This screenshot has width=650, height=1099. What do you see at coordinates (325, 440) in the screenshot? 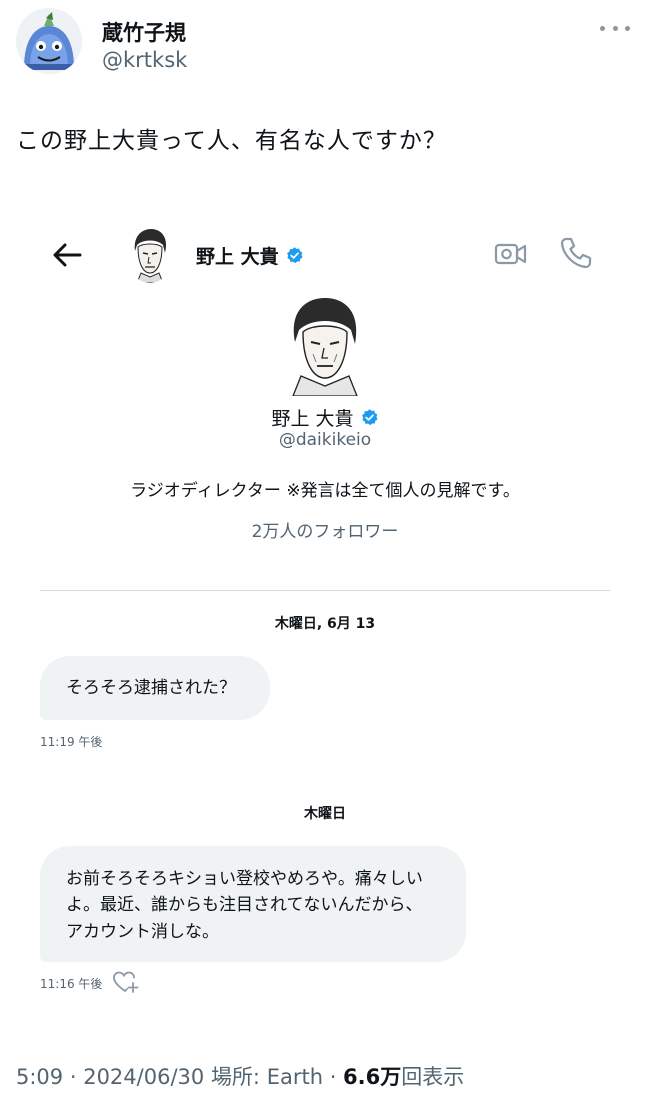
I see `profile-handle: @daikikeio` at bounding box center [325, 440].